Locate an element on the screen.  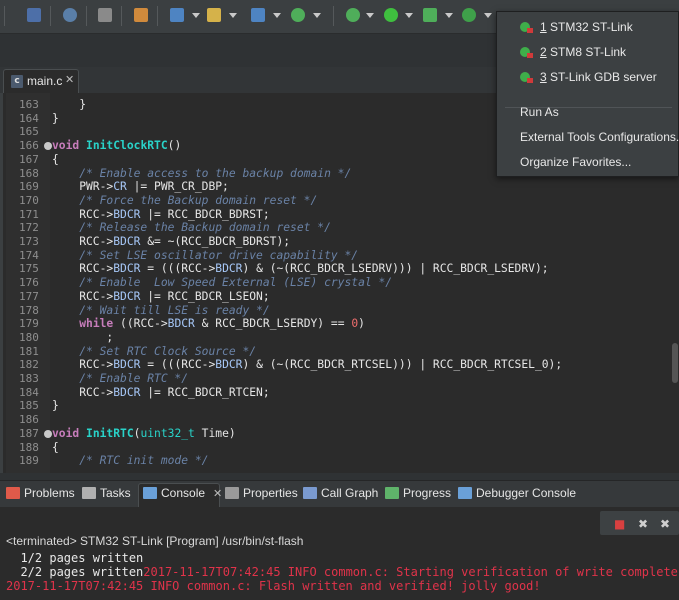
code-line: void InitRTC(uint32_t Time) is located at coordinates (144, 433).